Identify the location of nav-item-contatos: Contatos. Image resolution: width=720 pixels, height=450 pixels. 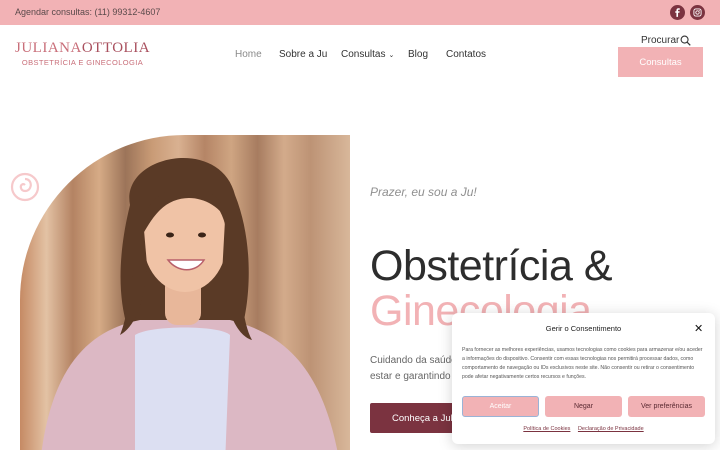
(466, 54).